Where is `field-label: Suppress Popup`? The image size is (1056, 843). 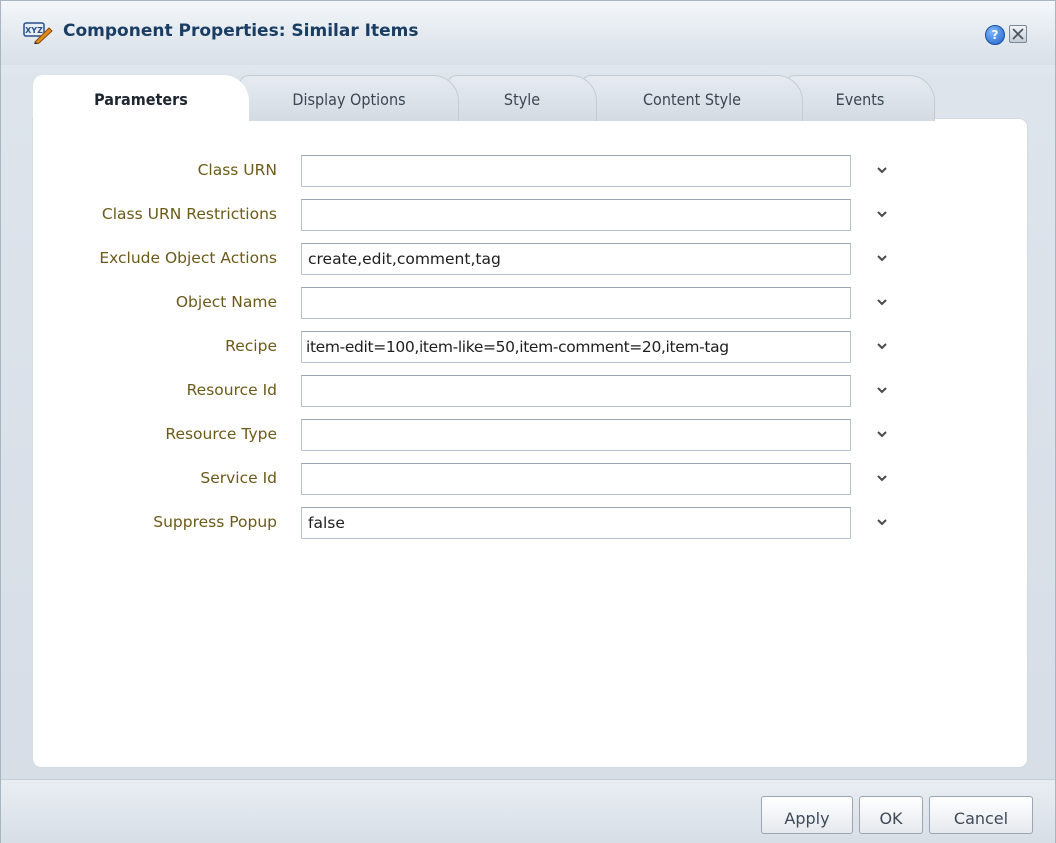 field-label: Suppress Popup is located at coordinates (215, 522).